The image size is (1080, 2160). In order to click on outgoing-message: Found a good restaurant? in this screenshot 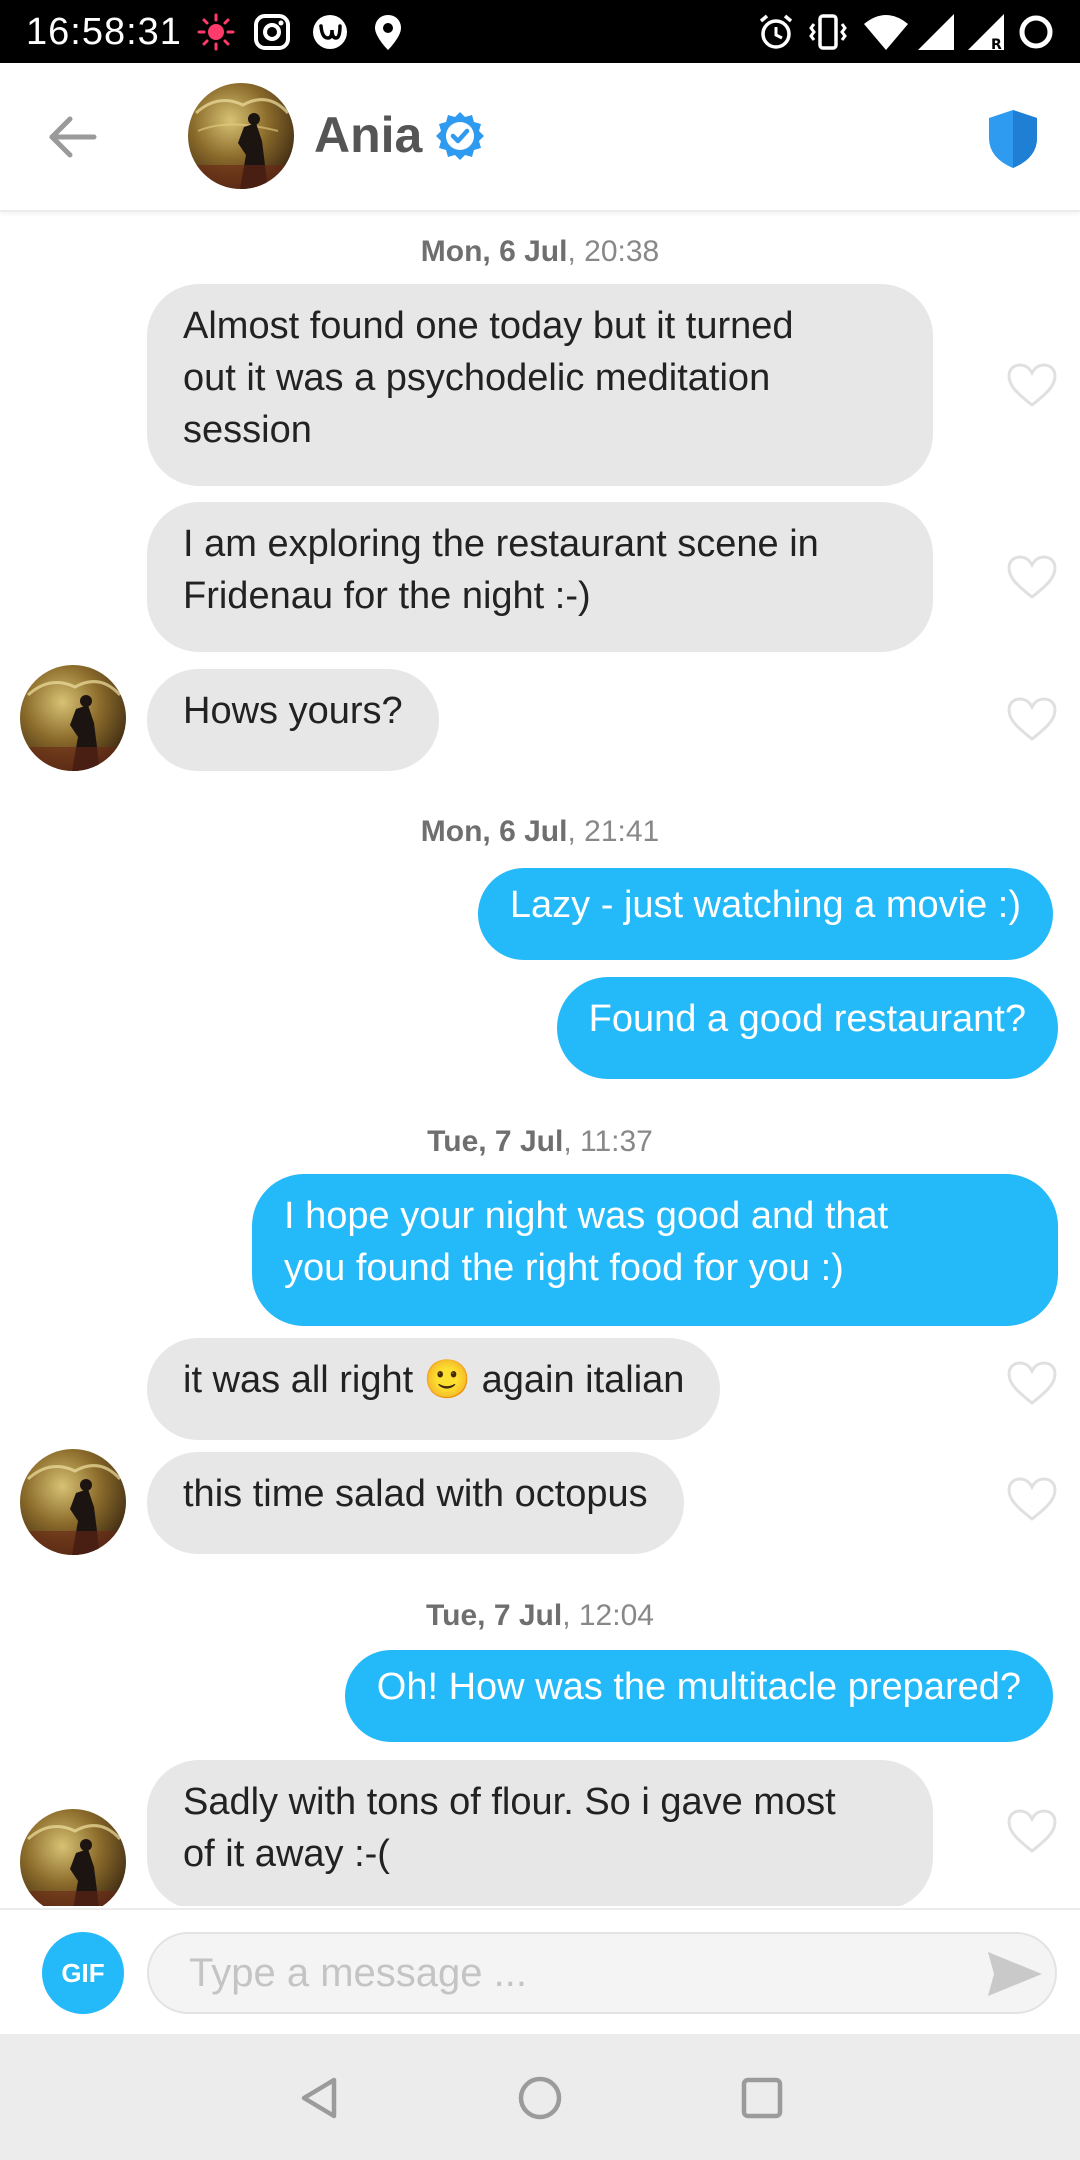, I will do `click(807, 1028)`.